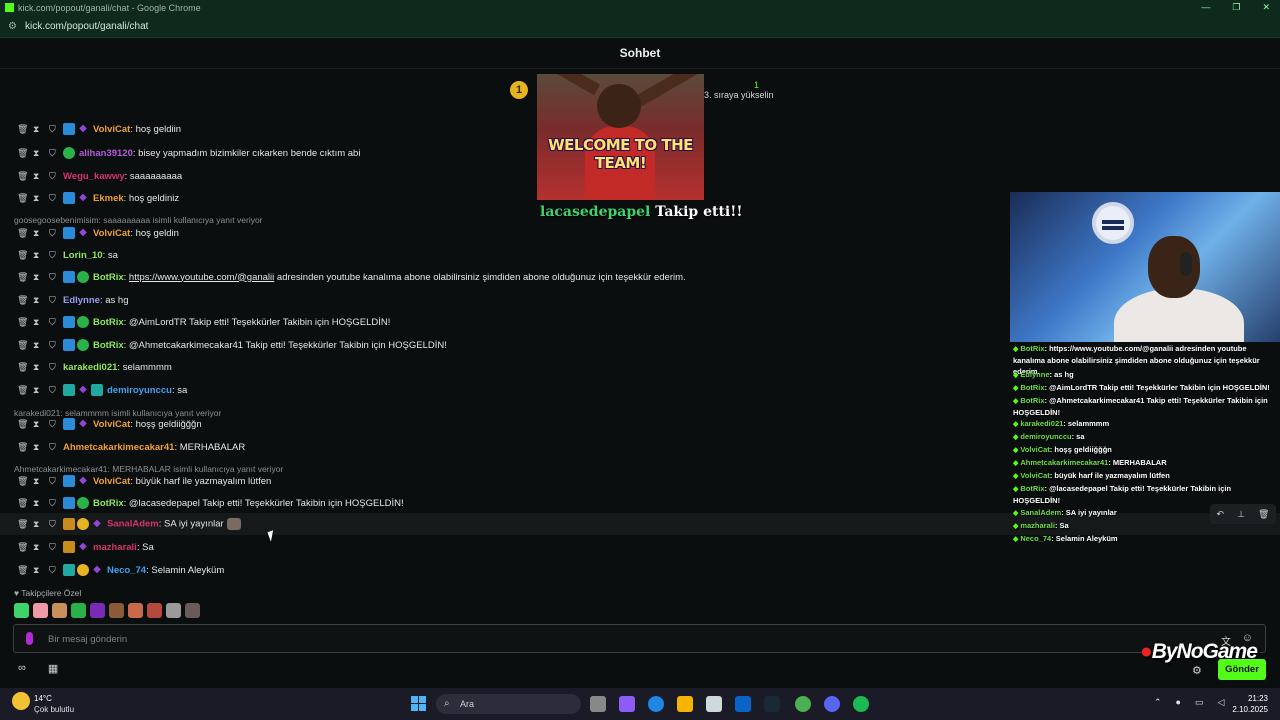 The height and width of the screenshot is (720, 1280). Describe the element at coordinates (685, 704) in the screenshot. I see `file-explorer-icon` at that location.